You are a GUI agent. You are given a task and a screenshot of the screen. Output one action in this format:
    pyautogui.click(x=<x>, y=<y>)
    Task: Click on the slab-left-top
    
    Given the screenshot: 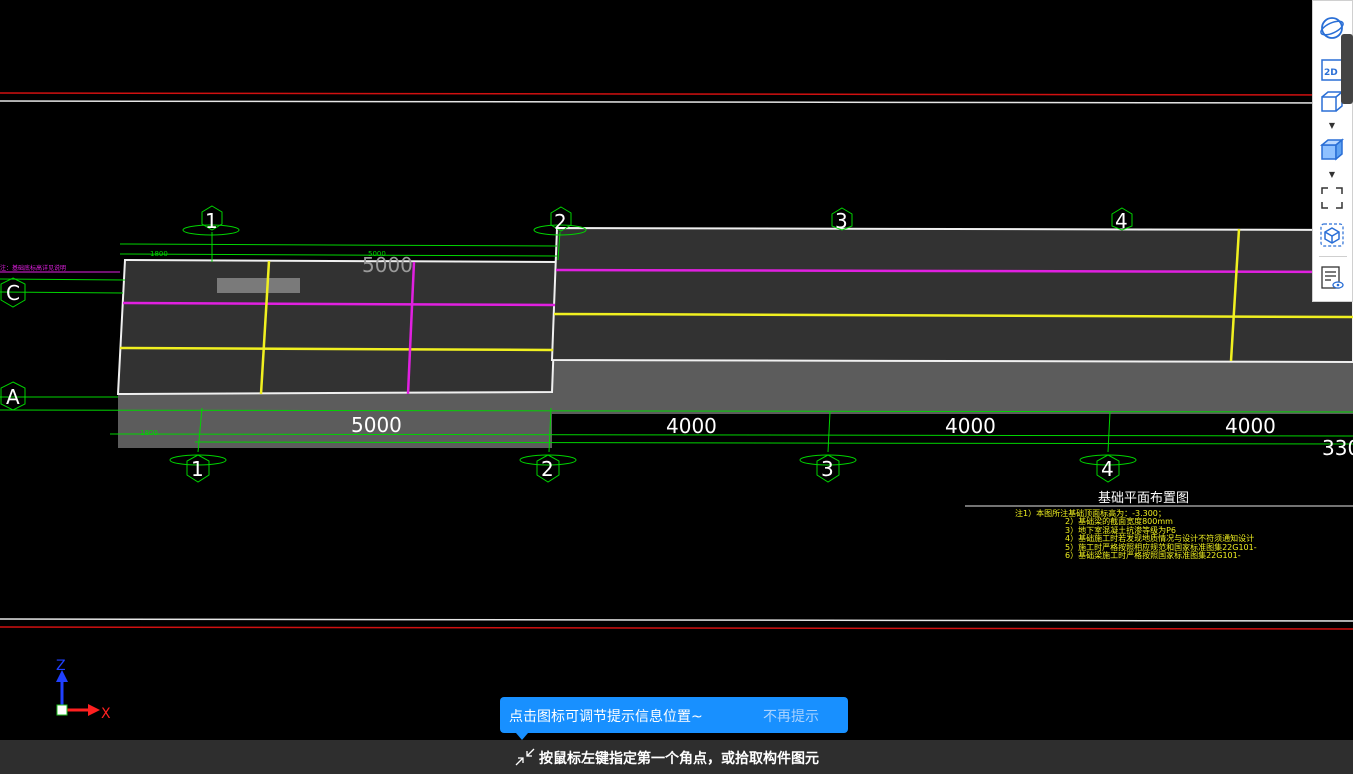 What is the action you would take?
    pyautogui.click(x=337, y=327)
    